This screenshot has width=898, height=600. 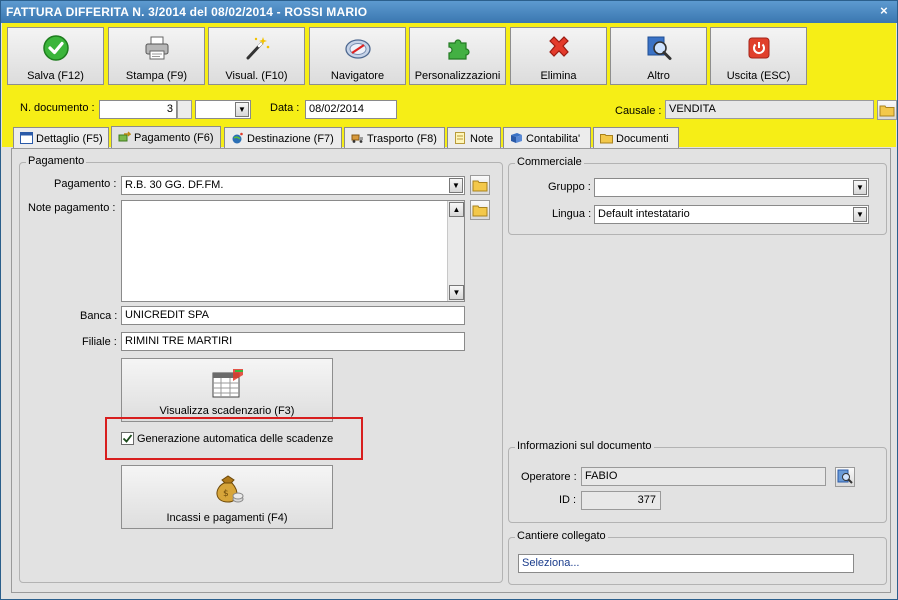 What do you see at coordinates (642, 139) in the screenshot?
I see `tab-documenti-label: Documenti` at bounding box center [642, 139].